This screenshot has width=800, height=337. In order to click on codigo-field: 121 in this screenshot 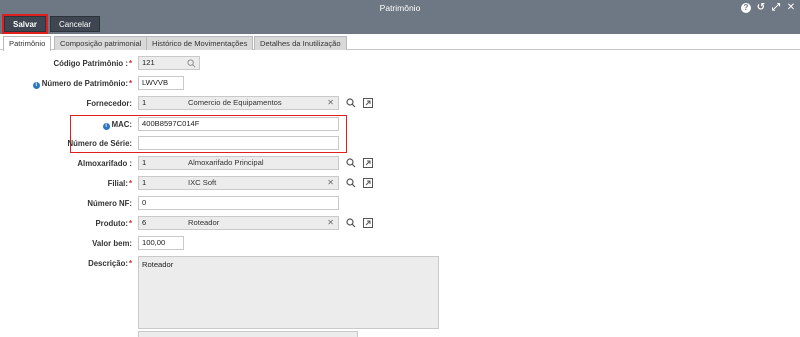, I will do `click(169, 63)`.